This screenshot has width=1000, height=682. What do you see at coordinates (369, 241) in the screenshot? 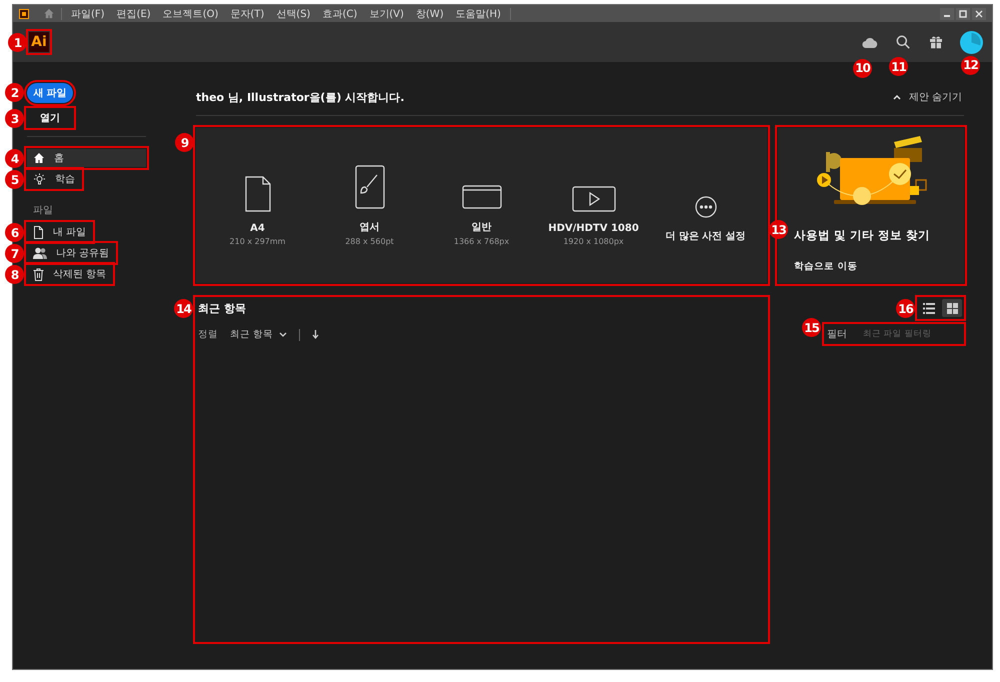
I see `preset-size: 288 x 560pt` at bounding box center [369, 241].